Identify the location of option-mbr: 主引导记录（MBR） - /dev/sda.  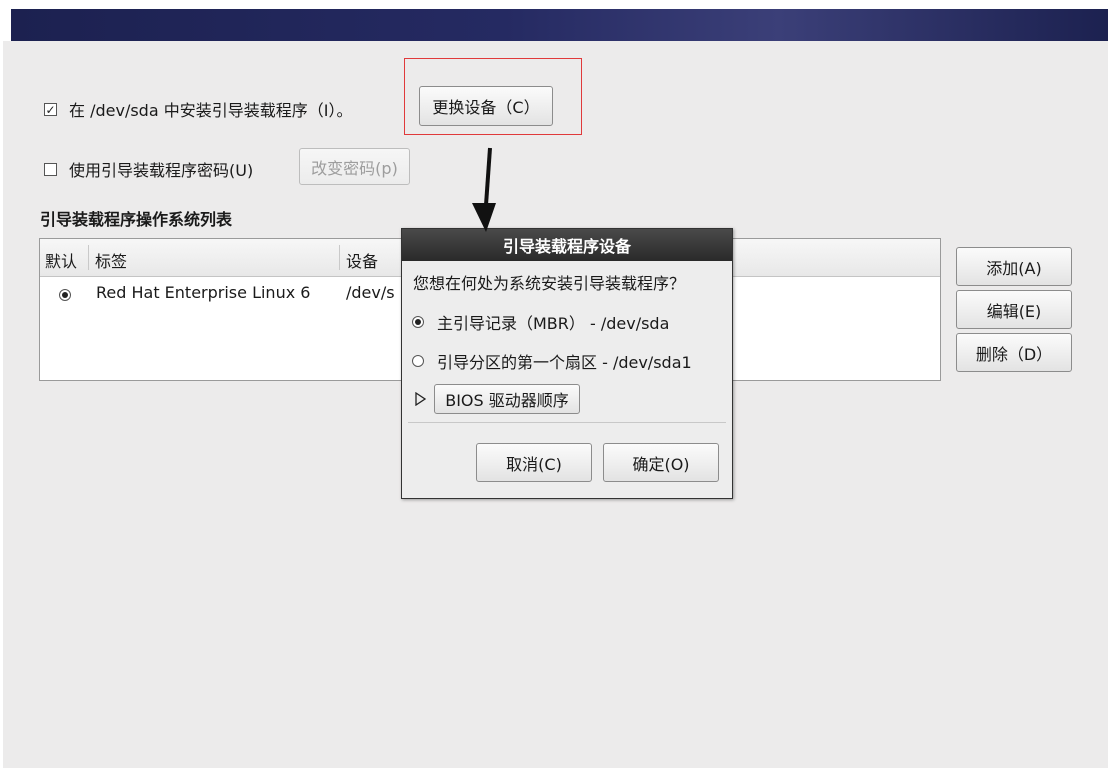
(540, 322).